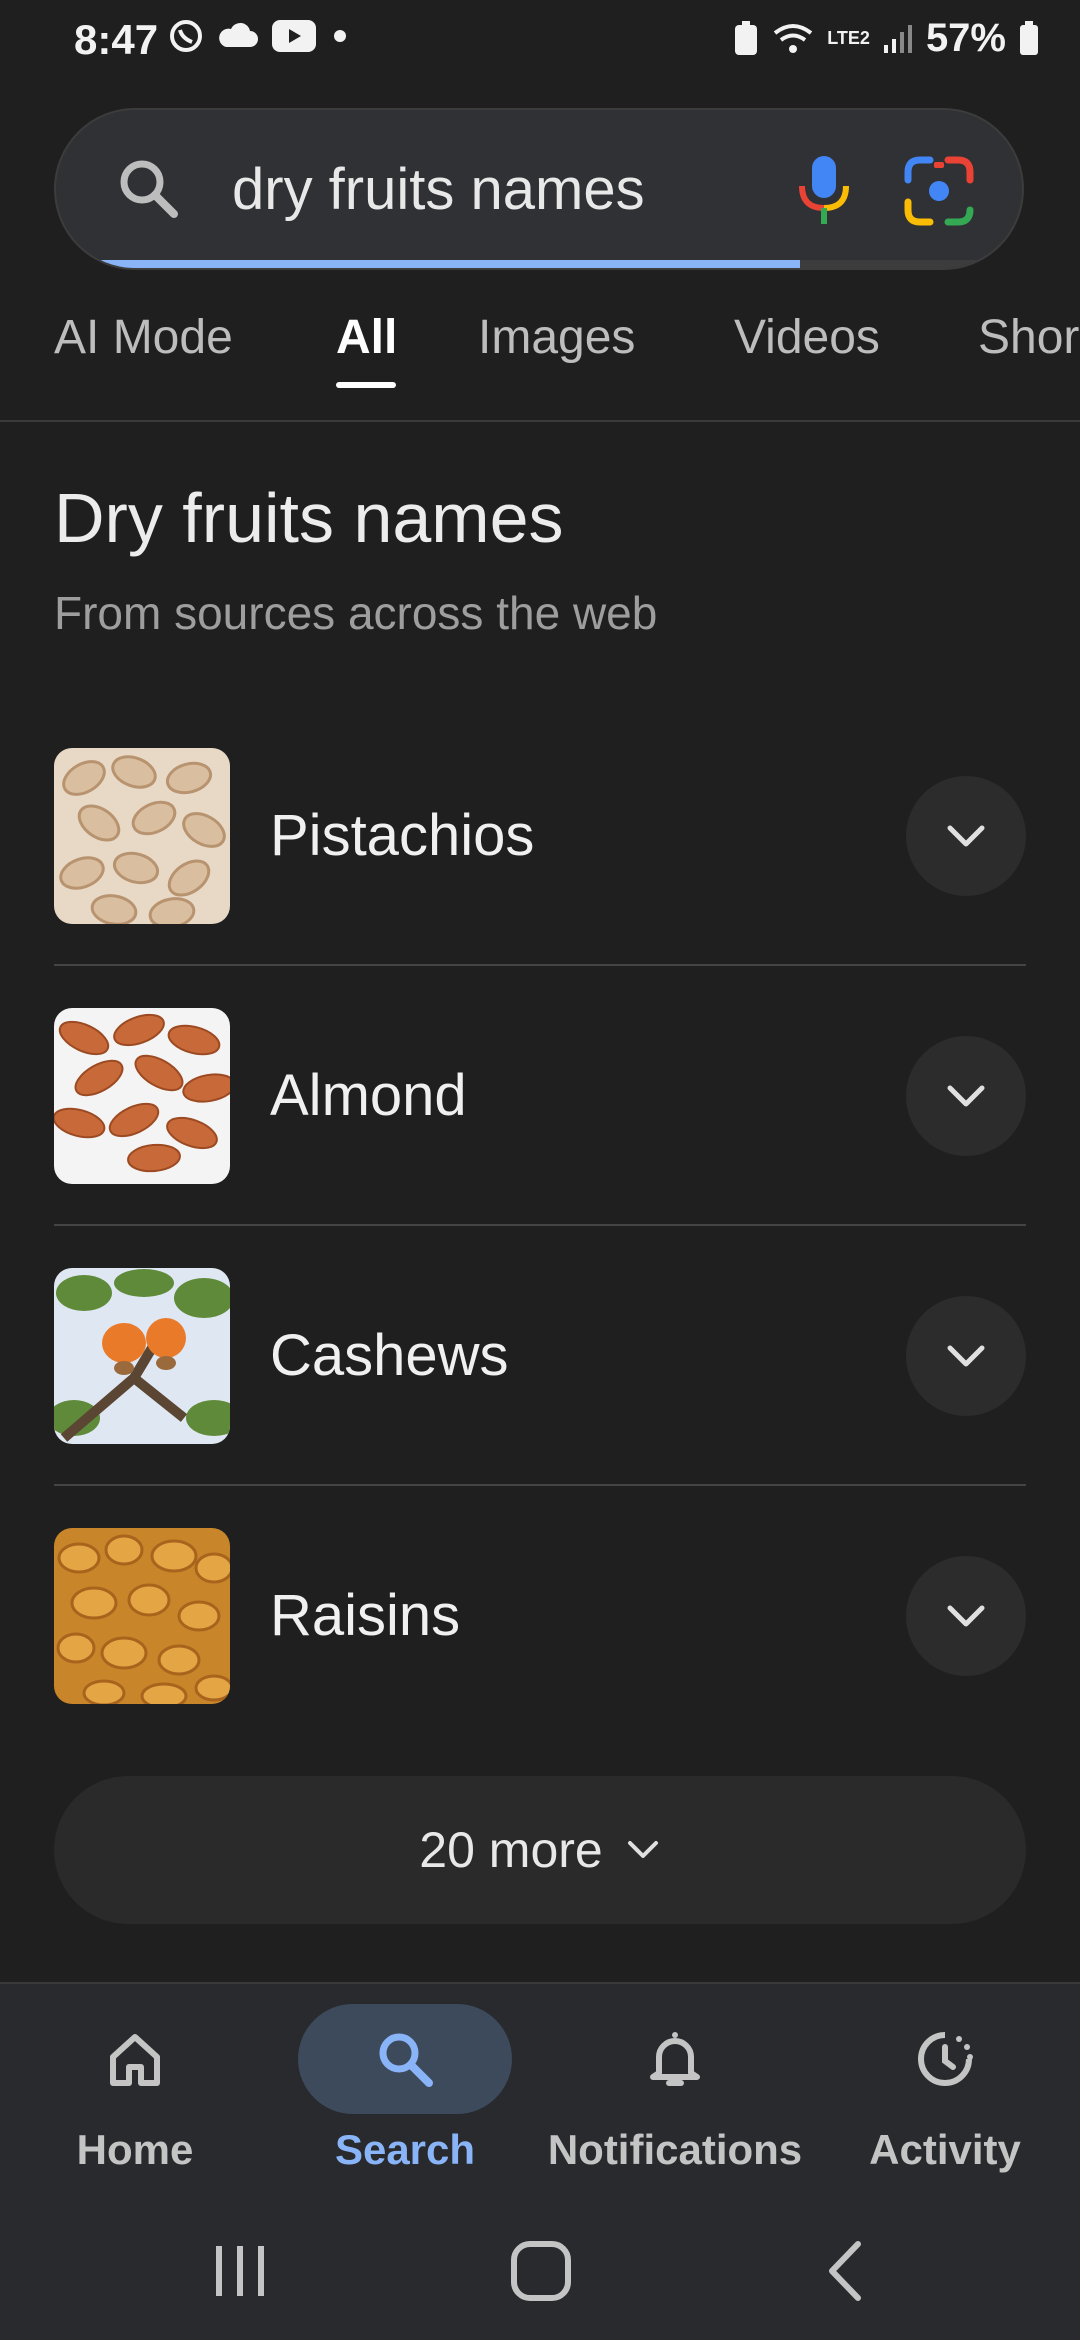  Describe the element at coordinates (240, 2271) in the screenshot. I see `recent-apps-icon` at that location.